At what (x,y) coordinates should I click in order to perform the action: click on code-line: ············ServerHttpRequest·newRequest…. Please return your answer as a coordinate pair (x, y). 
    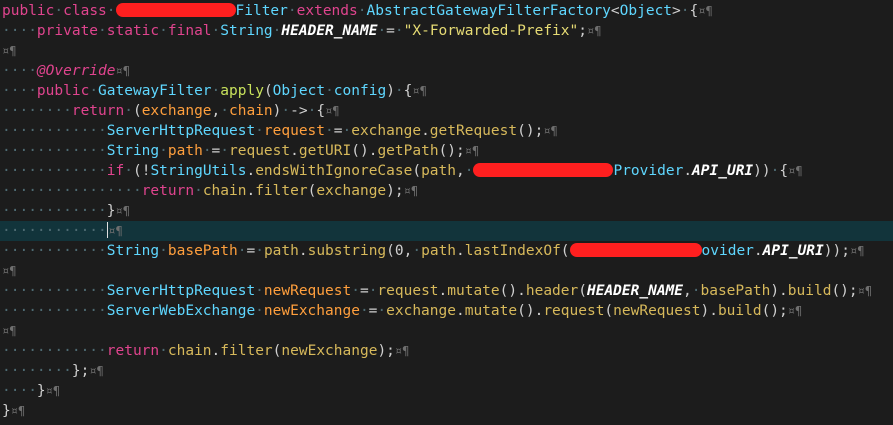
    Looking at the image, I should click on (446, 291).